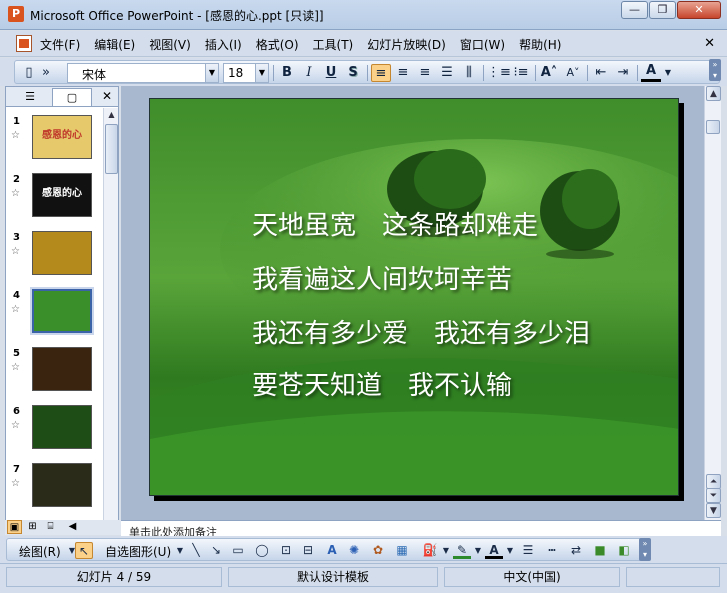 The image size is (727, 593). Describe the element at coordinates (29, 73) in the screenshot. I see `new-document-icon: ▯` at that location.